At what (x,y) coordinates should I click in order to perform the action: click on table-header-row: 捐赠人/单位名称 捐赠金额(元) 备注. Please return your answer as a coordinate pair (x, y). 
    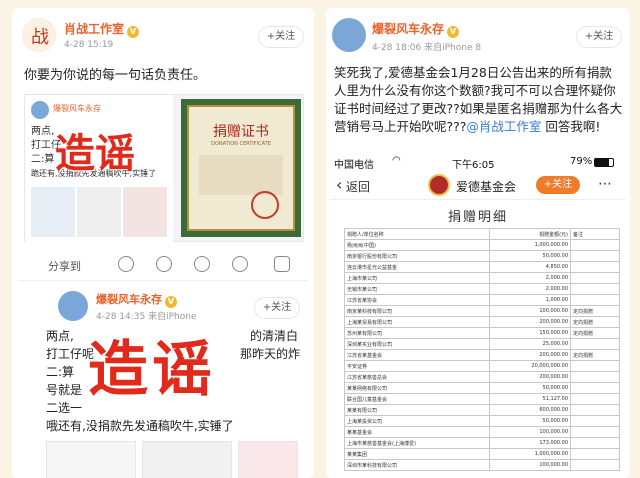
    Looking at the image, I should click on (482, 234).